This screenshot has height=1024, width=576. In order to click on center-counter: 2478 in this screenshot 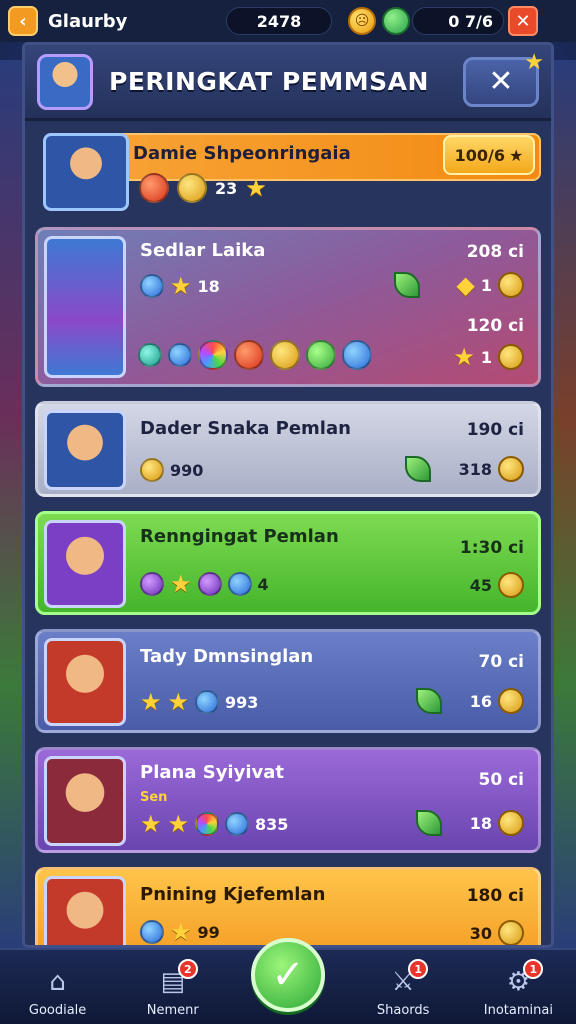, I will do `click(279, 21)`.